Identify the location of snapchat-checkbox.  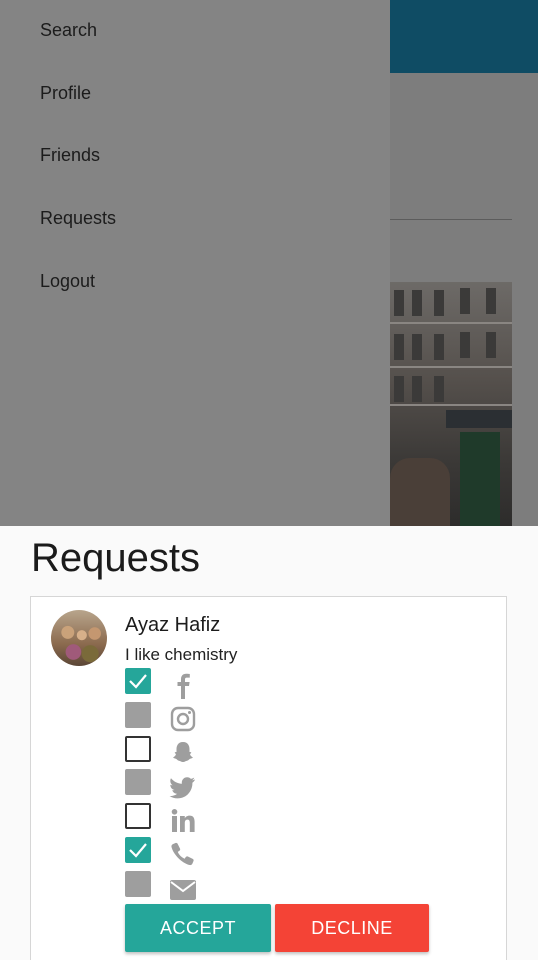
(138, 749).